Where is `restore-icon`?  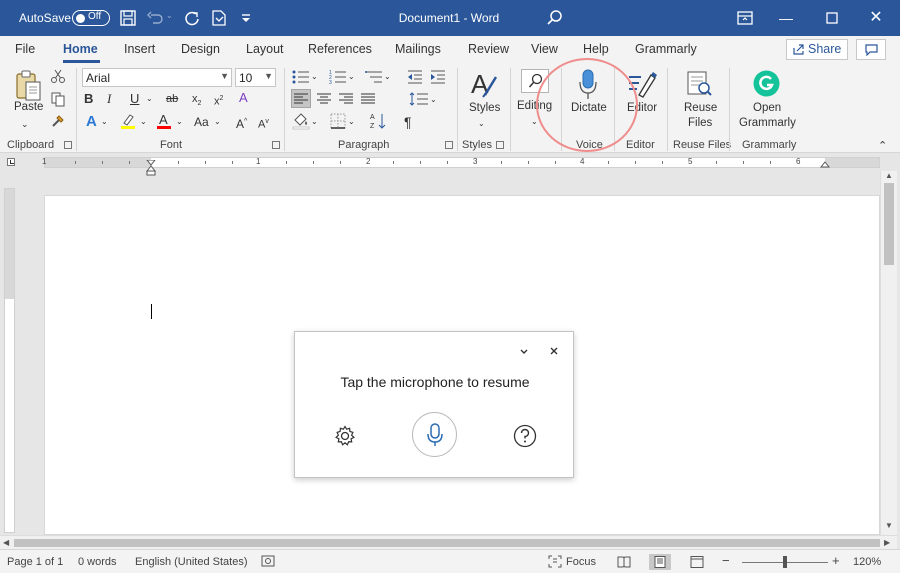 restore-icon is located at coordinates (832, 18).